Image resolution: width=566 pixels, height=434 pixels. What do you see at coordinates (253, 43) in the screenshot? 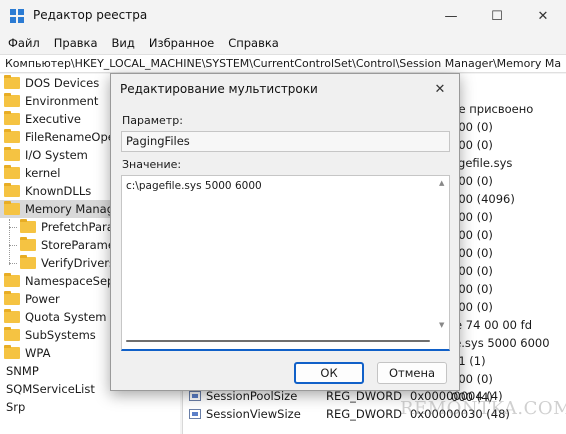
I see `menu-help: Справка` at bounding box center [253, 43].